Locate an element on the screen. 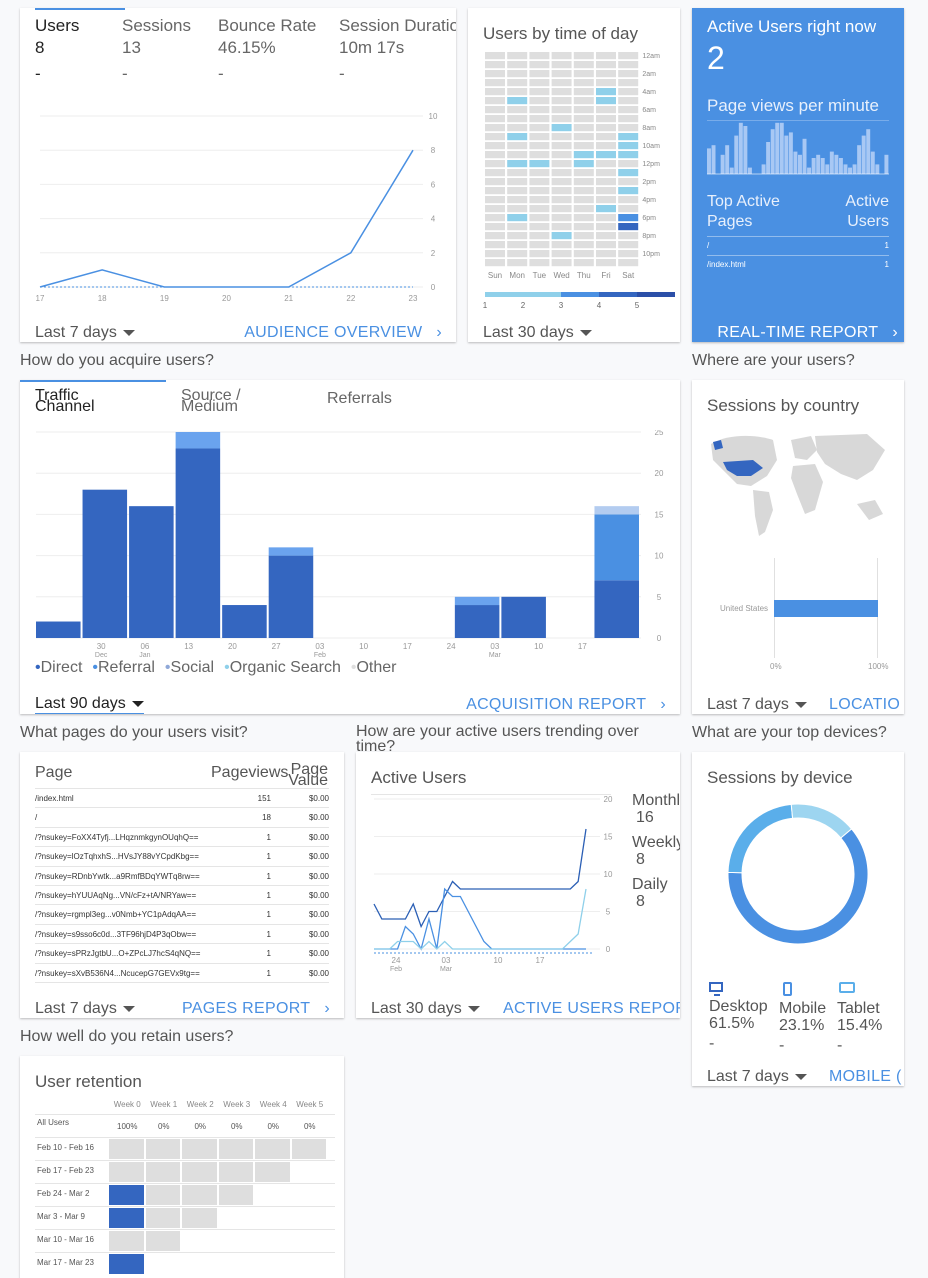 The width and height of the screenshot is (928, 1278). legend-item: •Other is located at coordinates (374, 667).